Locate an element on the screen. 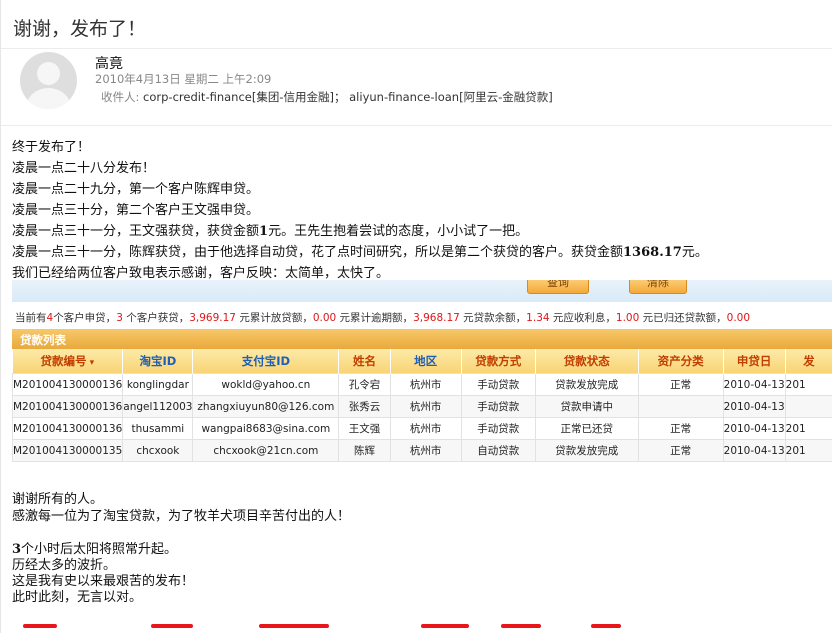 The width and height of the screenshot is (832, 633). cell-name: 陈辉 is located at coordinates (364, 450).